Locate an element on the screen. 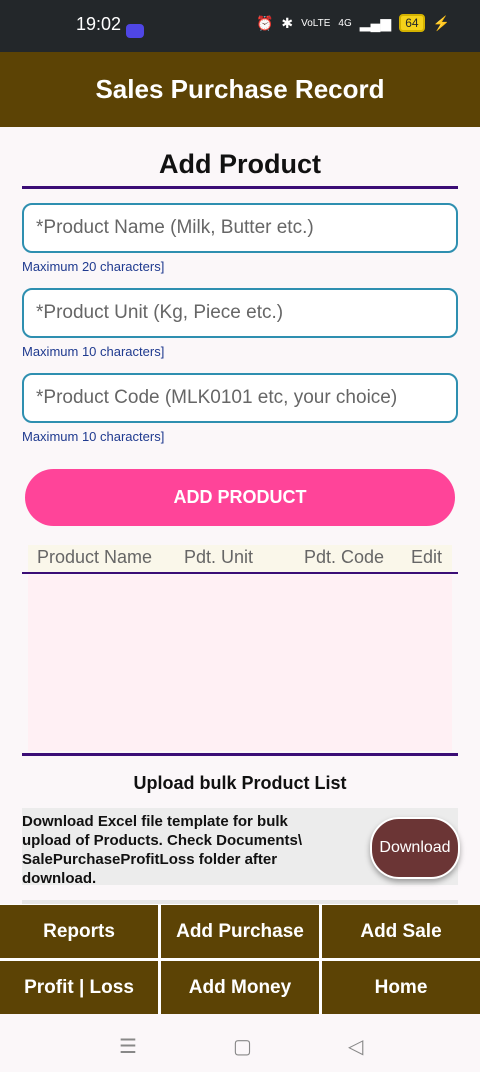  app-title: Sales Purchase Record is located at coordinates (240, 89).